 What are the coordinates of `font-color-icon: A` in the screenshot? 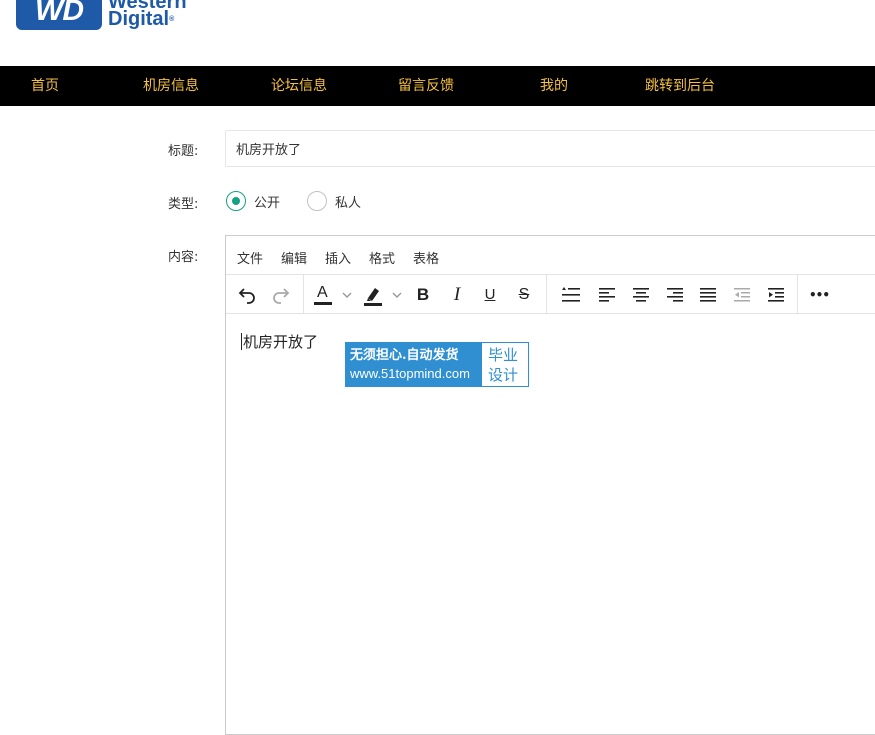 It's located at (323, 295).